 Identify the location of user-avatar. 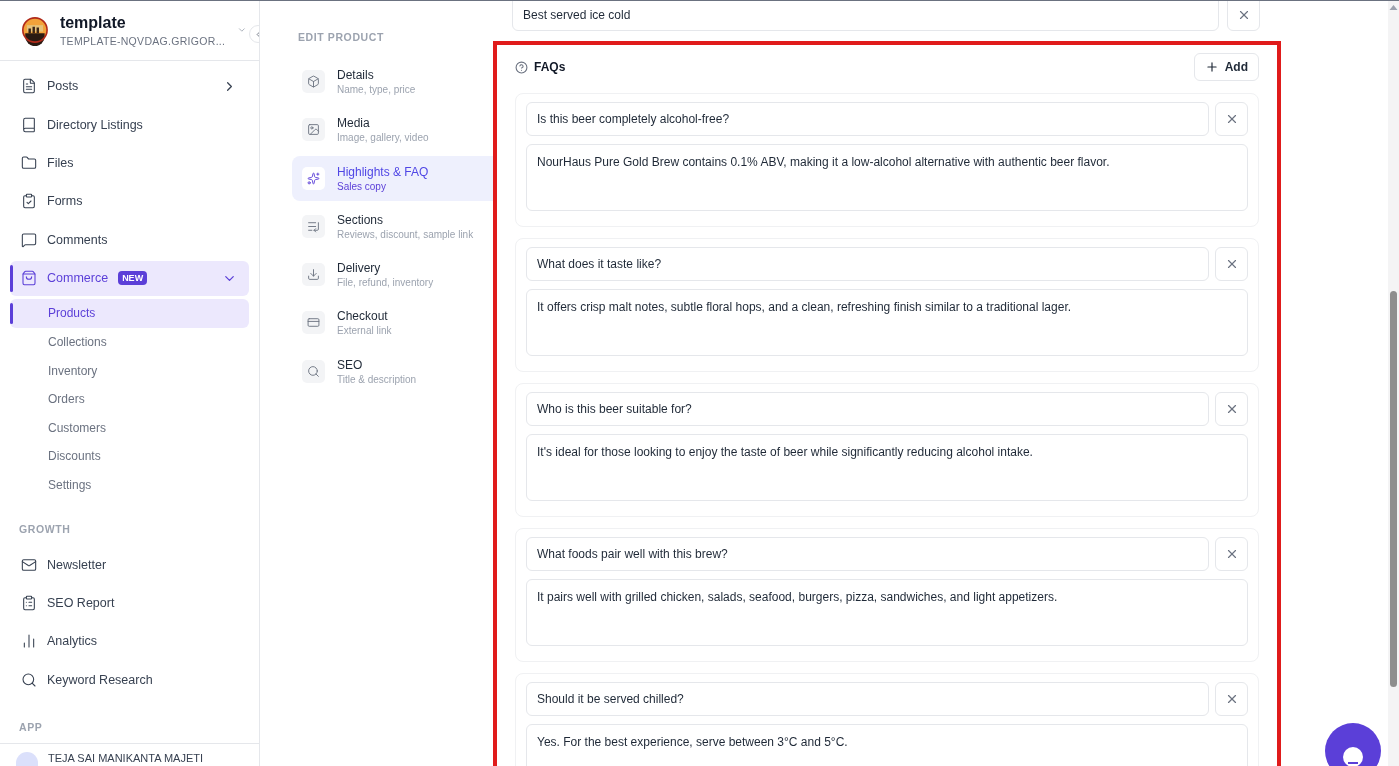
(27, 759).